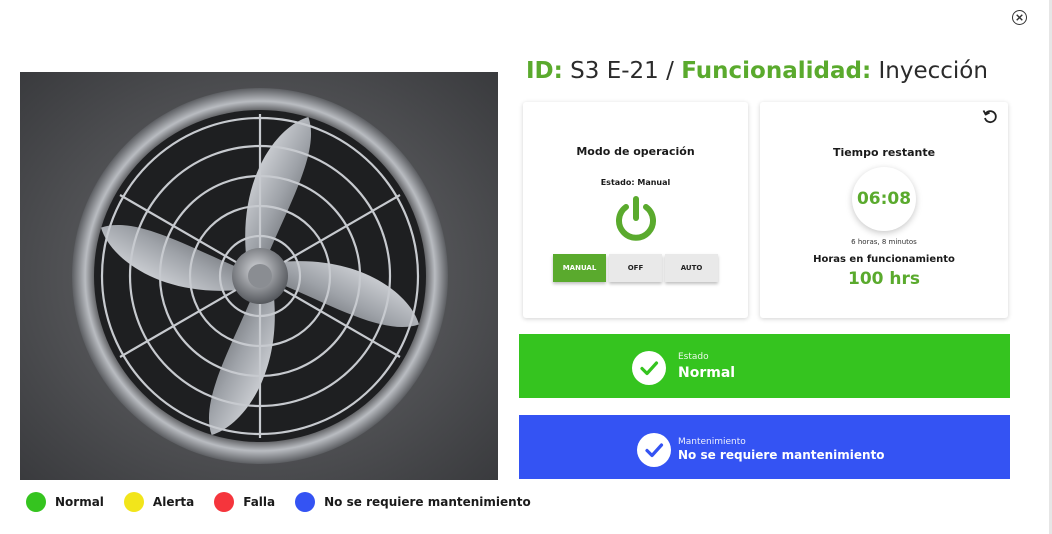 This screenshot has width=1052, height=534. Describe the element at coordinates (636, 220) in the screenshot. I see `power-icon` at that location.